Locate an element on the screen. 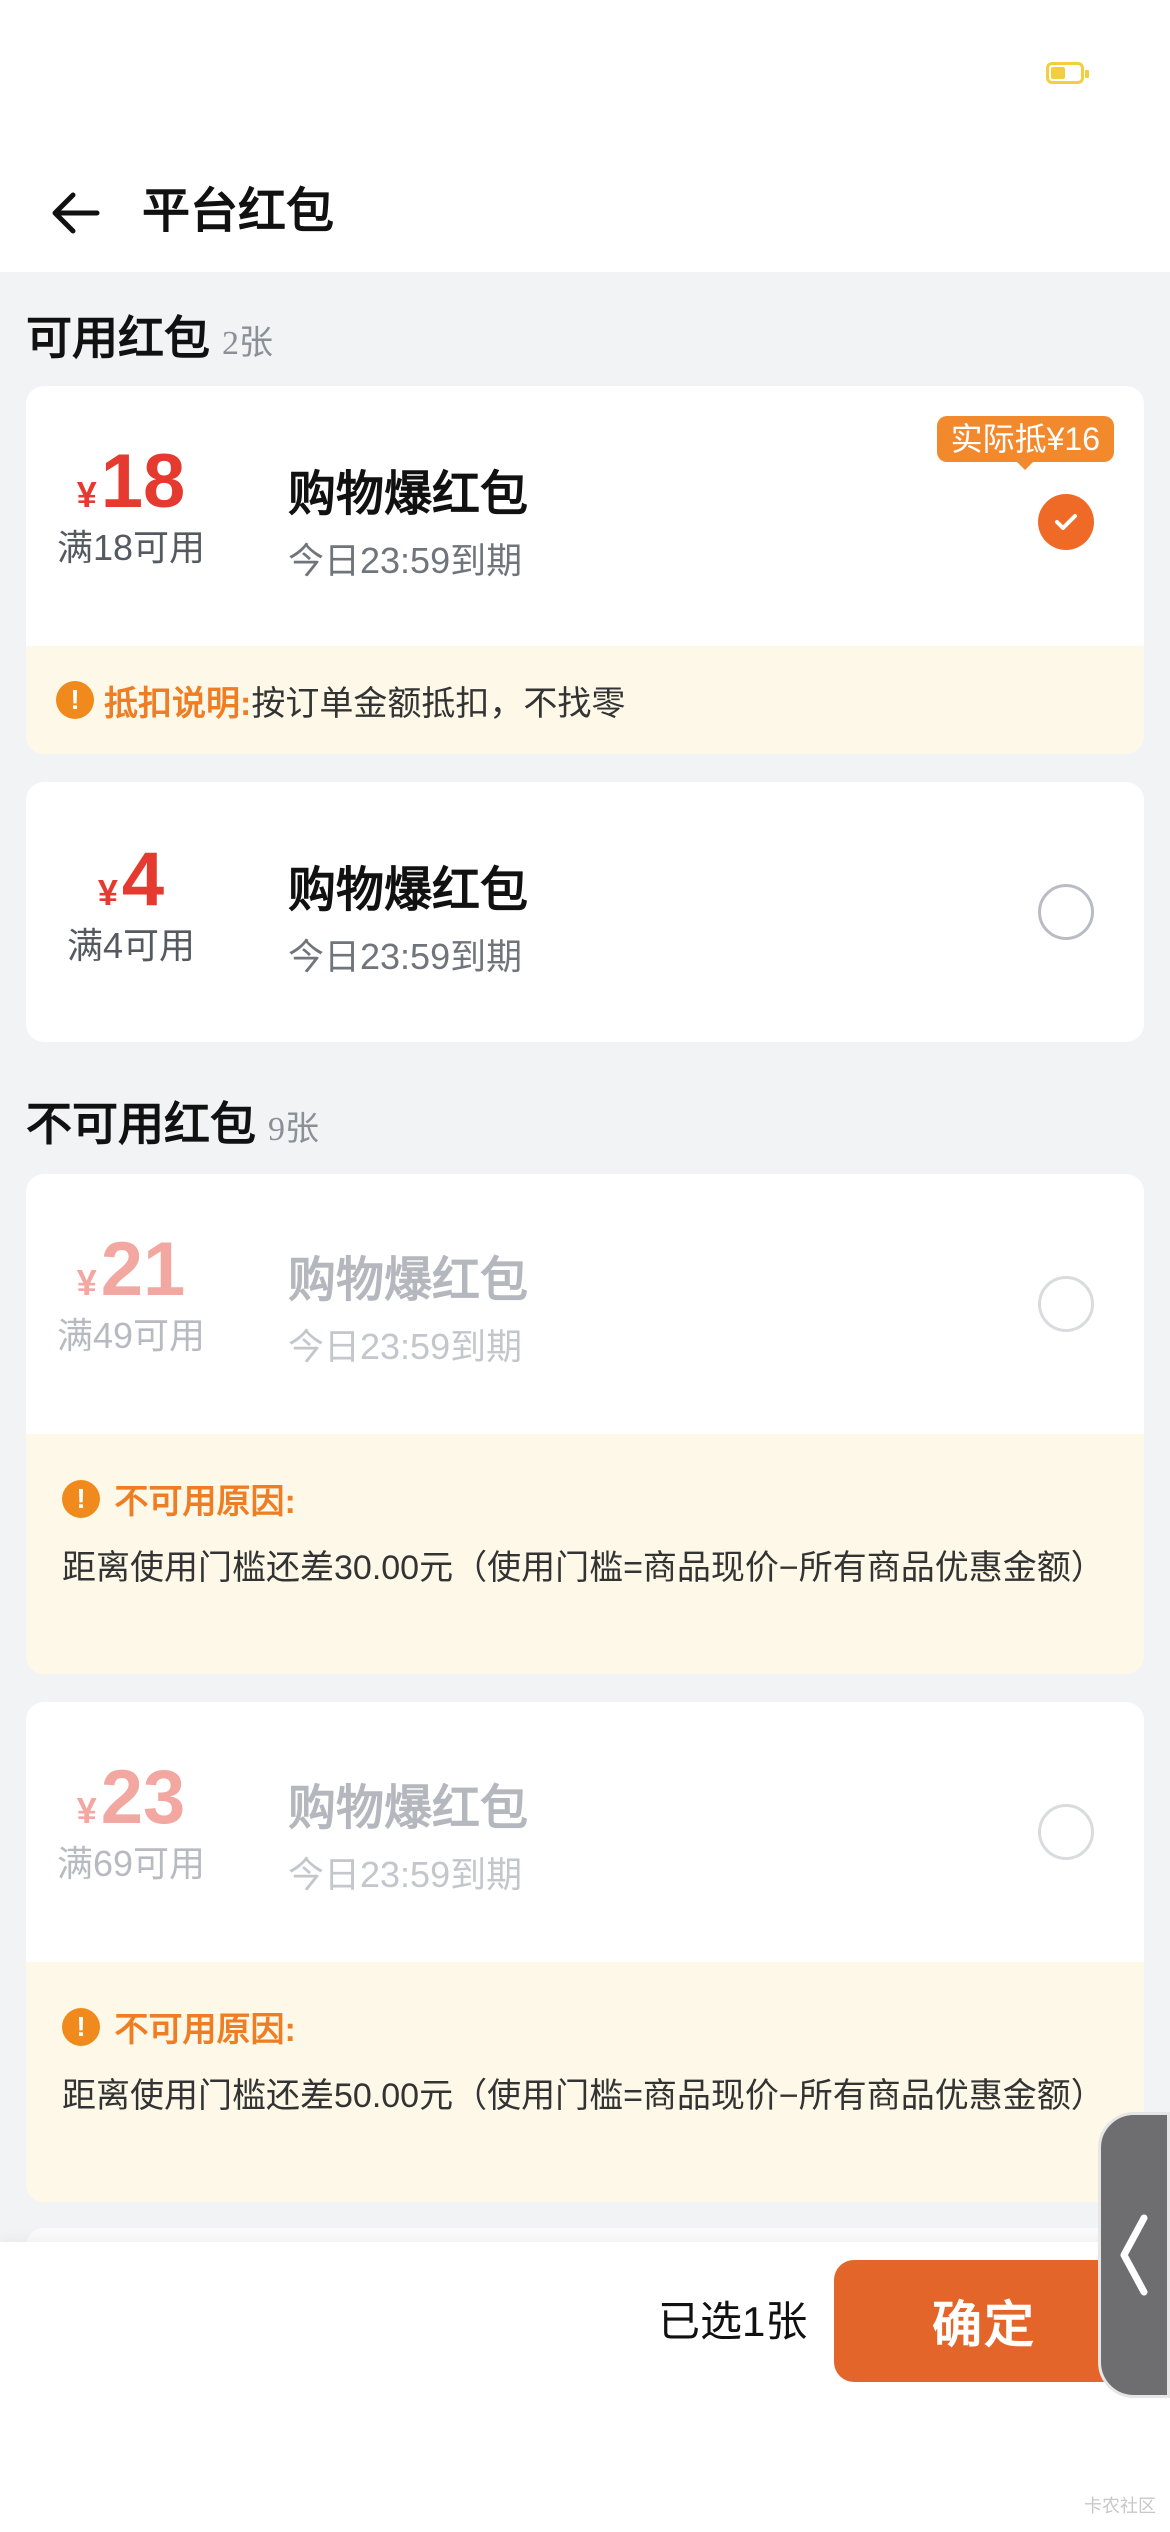 This screenshot has width=1170, height=2532. coupon-amount: ¥21 满49可用 is located at coordinates (131, 1293).